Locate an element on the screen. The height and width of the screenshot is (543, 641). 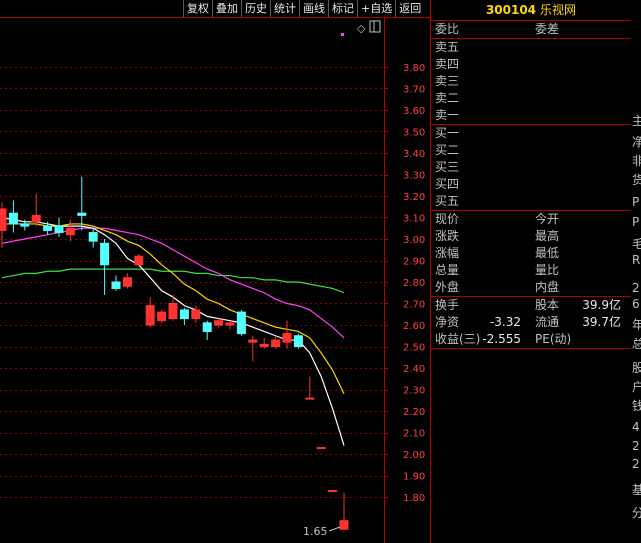
price-axis-label-15: 2.30 is located at coordinates (414, 391).